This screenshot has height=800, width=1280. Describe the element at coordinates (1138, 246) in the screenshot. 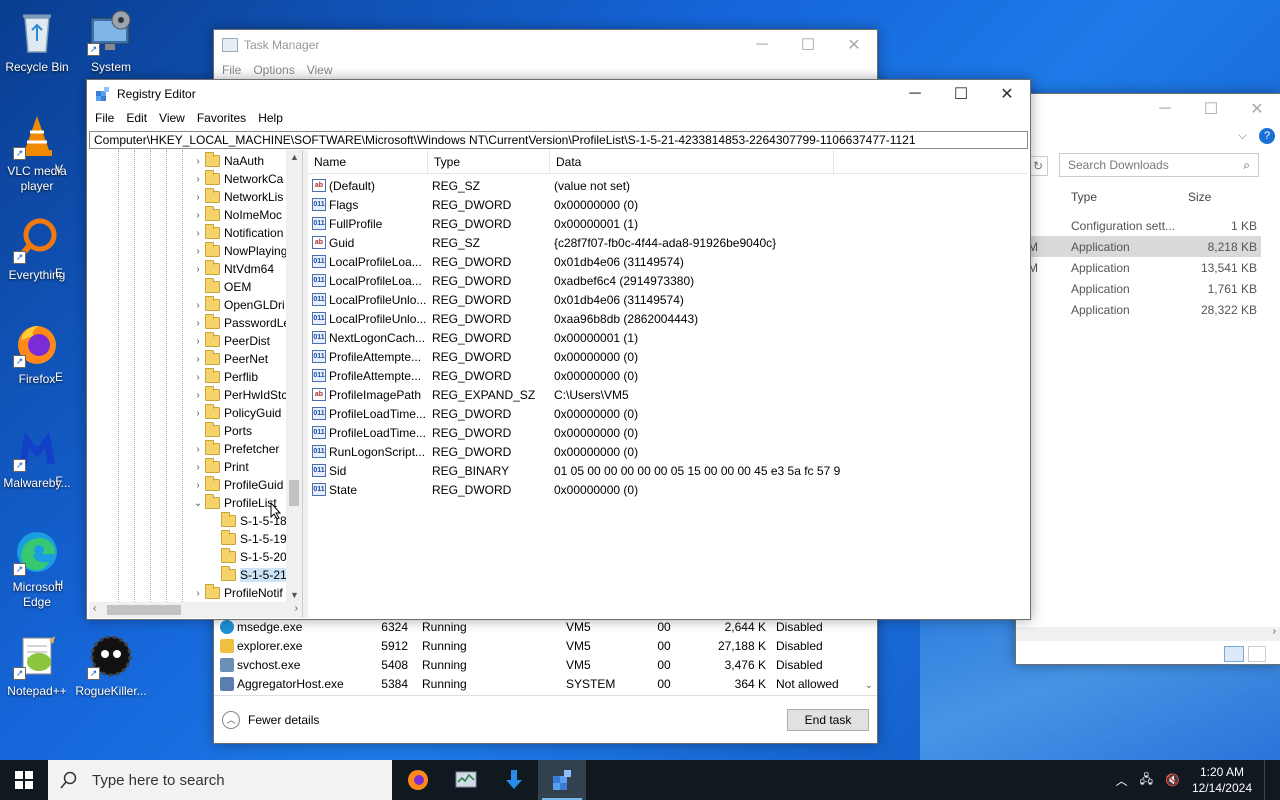

I see `file-row: M Application 8,218 KB` at that location.